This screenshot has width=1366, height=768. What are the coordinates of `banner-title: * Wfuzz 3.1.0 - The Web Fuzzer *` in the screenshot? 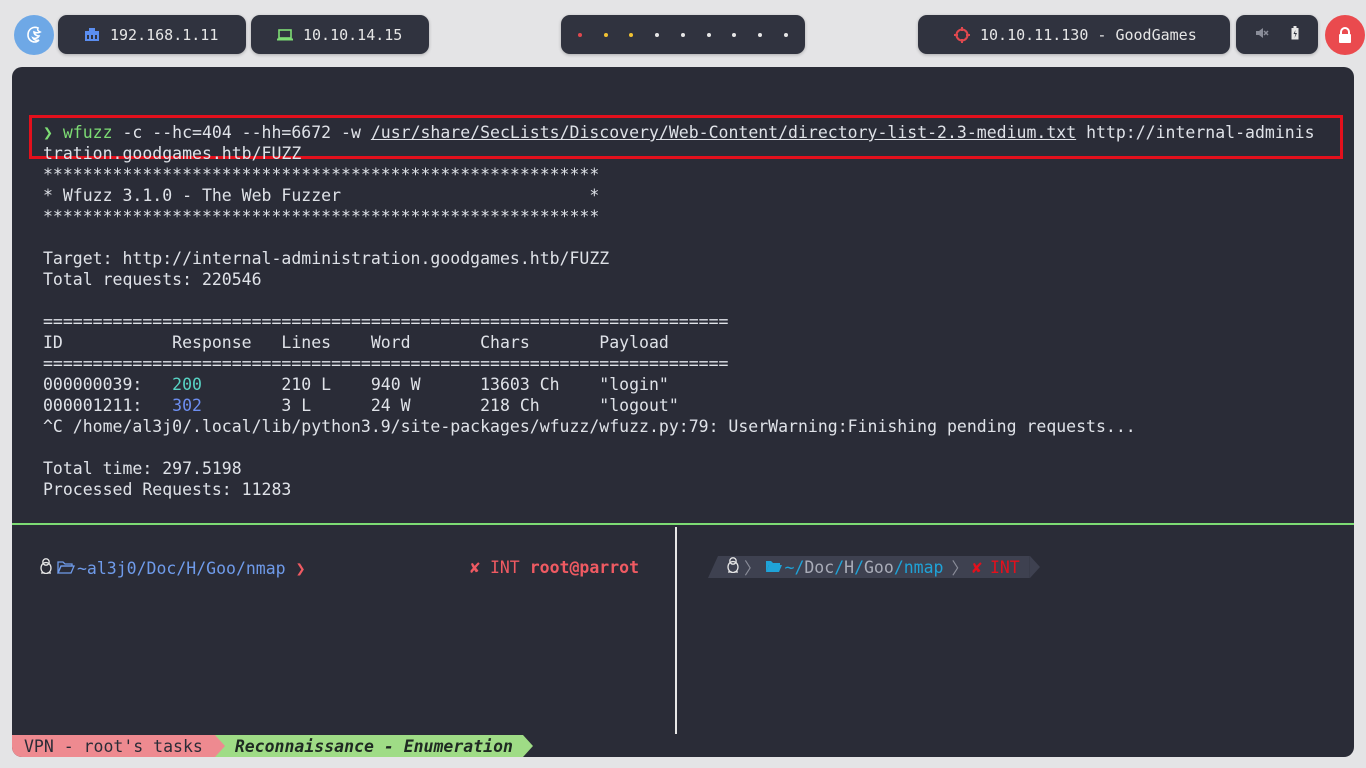 It's located at (321, 195).